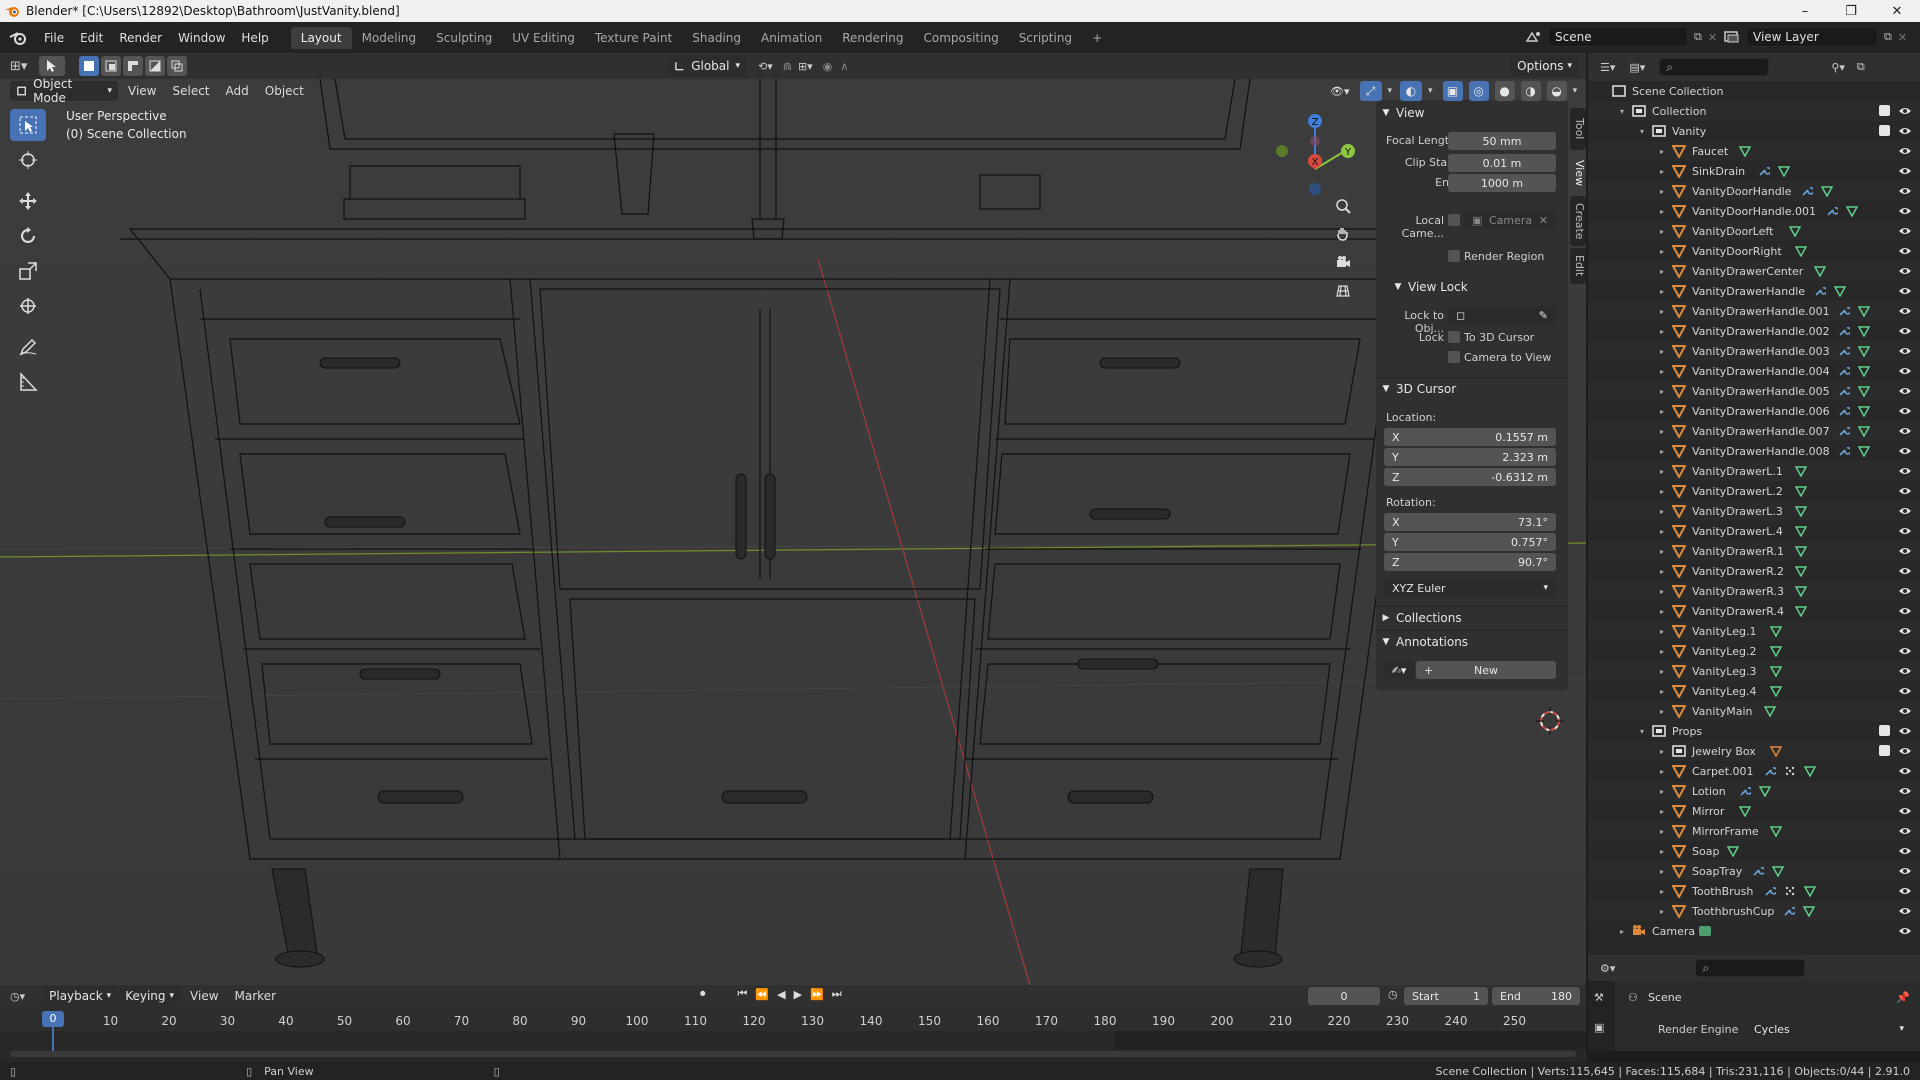  I want to click on outliner-row: ▸ Soap, so click(1754, 851).